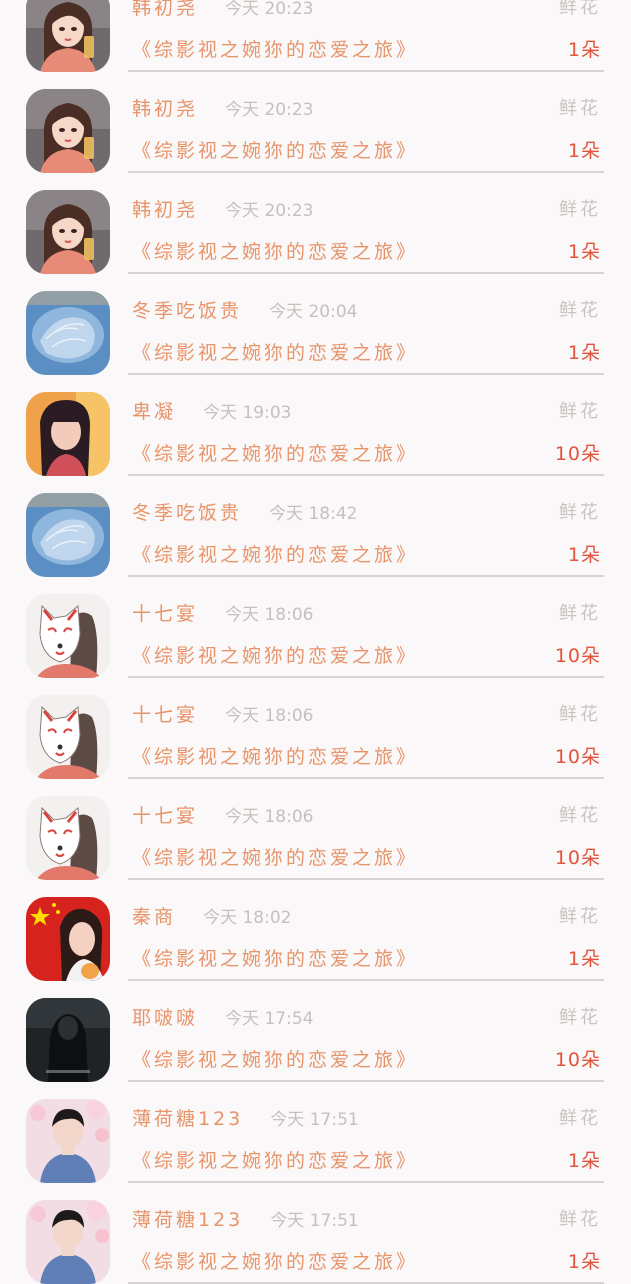  Describe the element at coordinates (165, 1018) in the screenshot. I see `sender-name-text: 耶啵啵` at that location.